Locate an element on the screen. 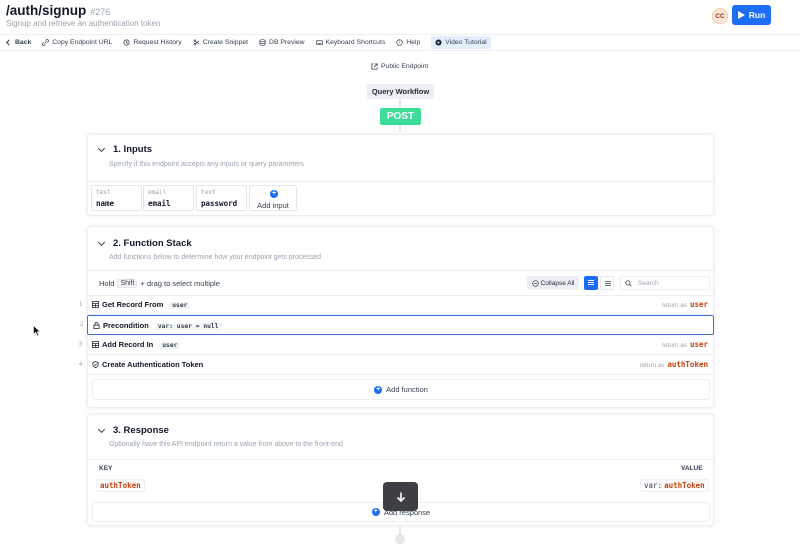 This screenshot has height=559, width=800. function-number: 1 is located at coordinates (81, 304).